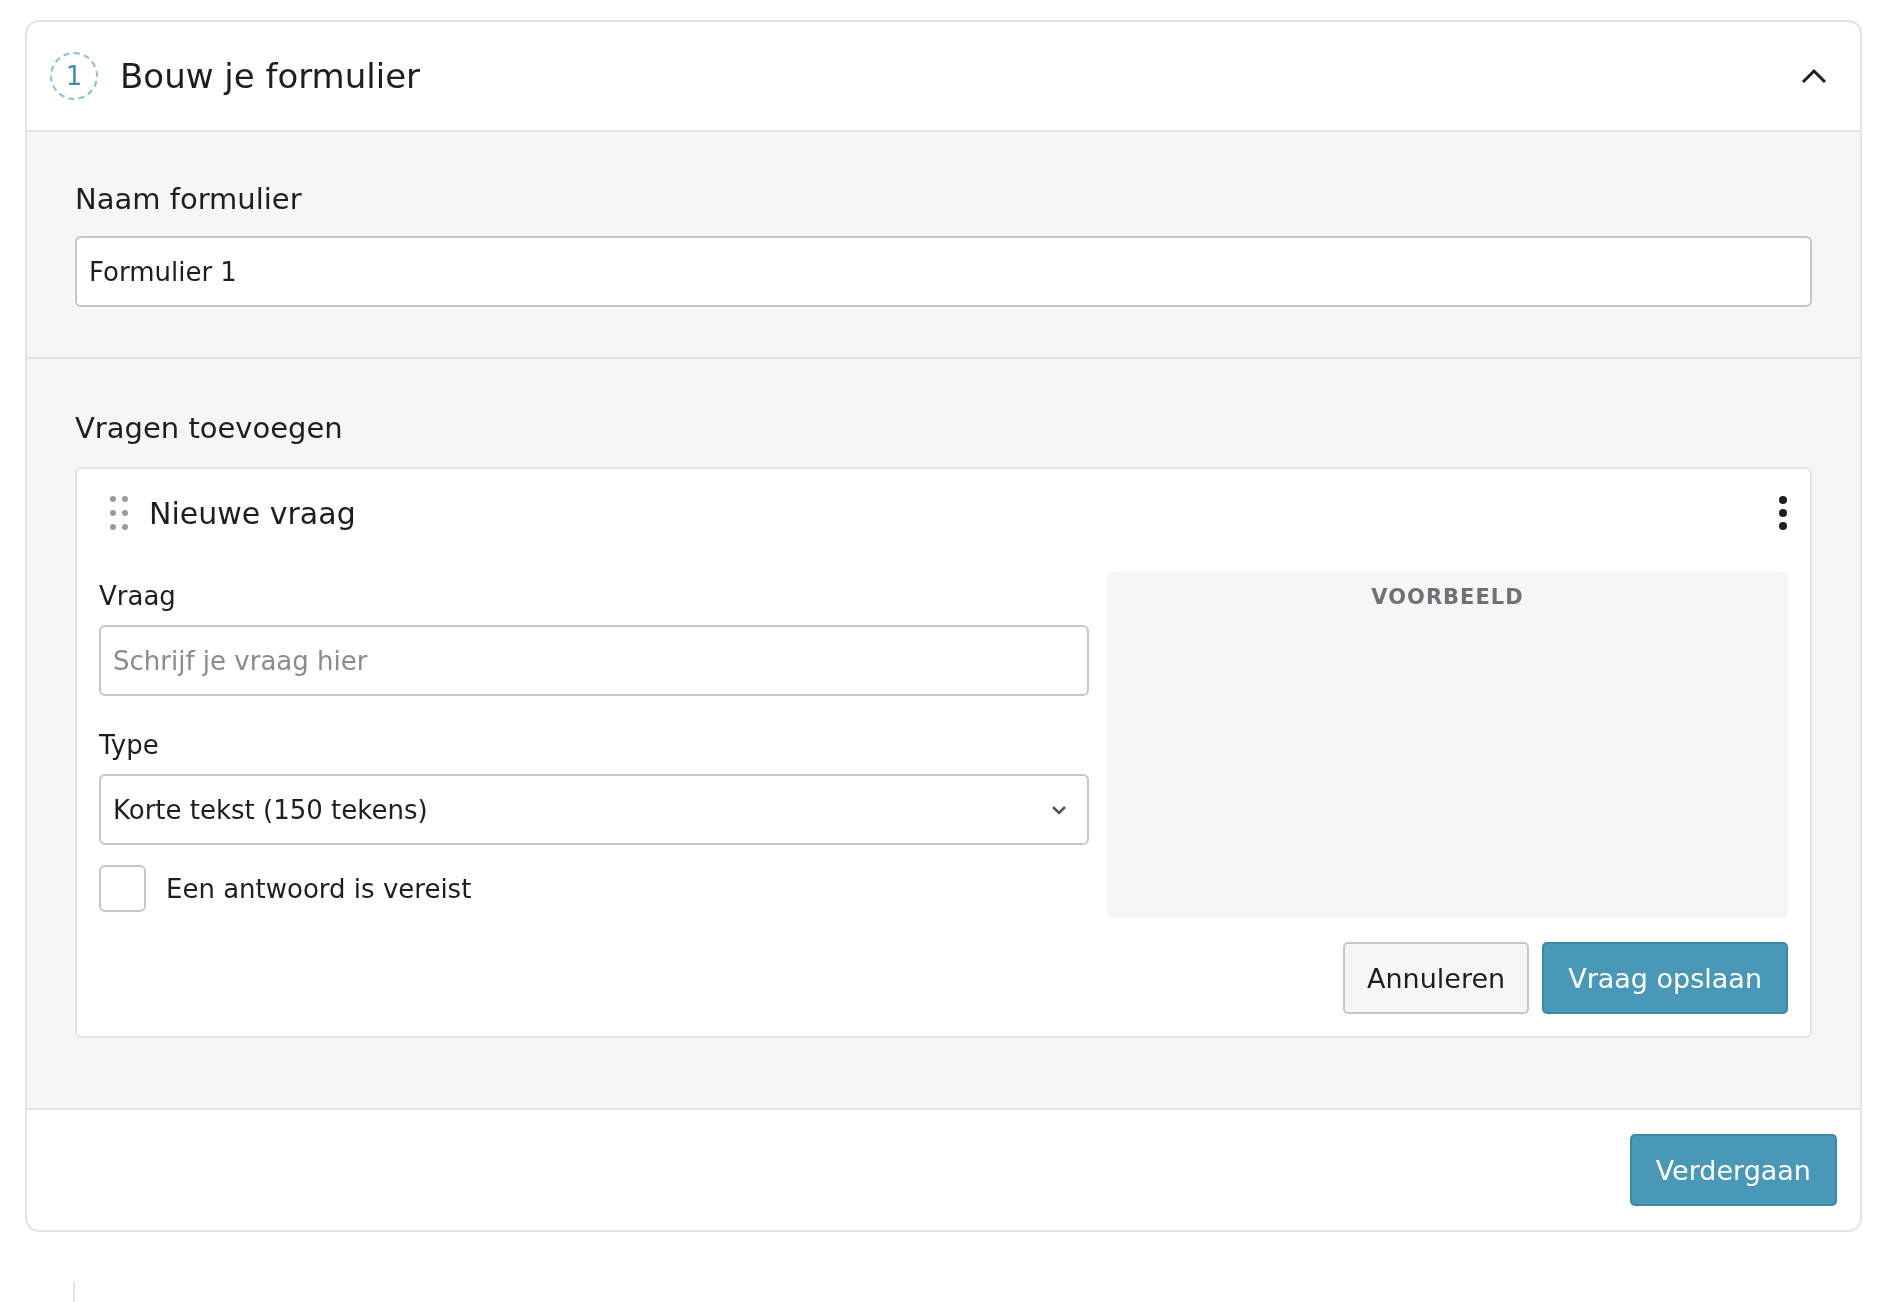  What do you see at coordinates (122, 888) in the screenshot?
I see `required-checkbox` at bounding box center [122, 888].